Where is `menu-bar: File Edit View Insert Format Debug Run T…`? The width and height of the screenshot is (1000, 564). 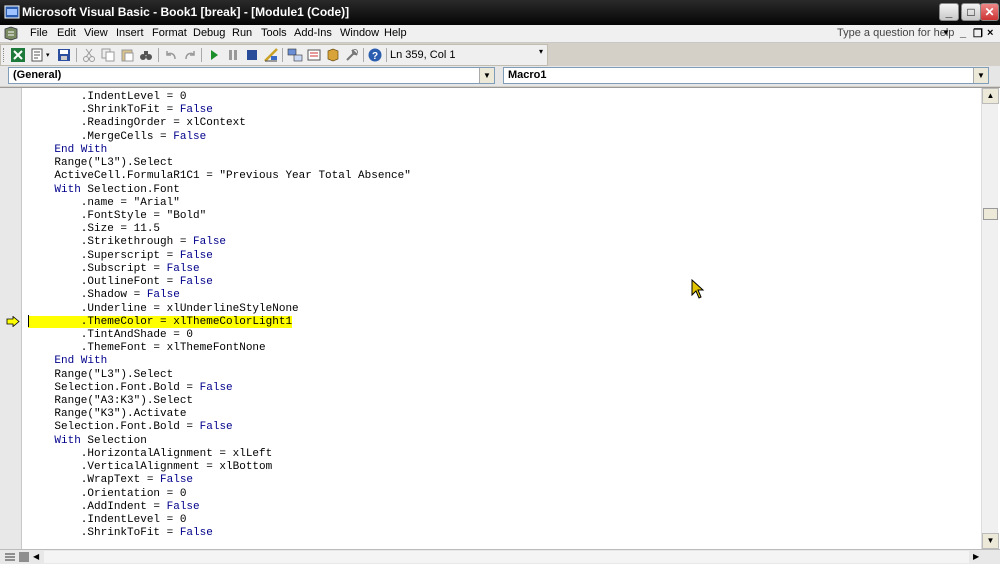 menu-bar: File Edit View Insert Format Debug Run T… is located at coordinates (500, 34).